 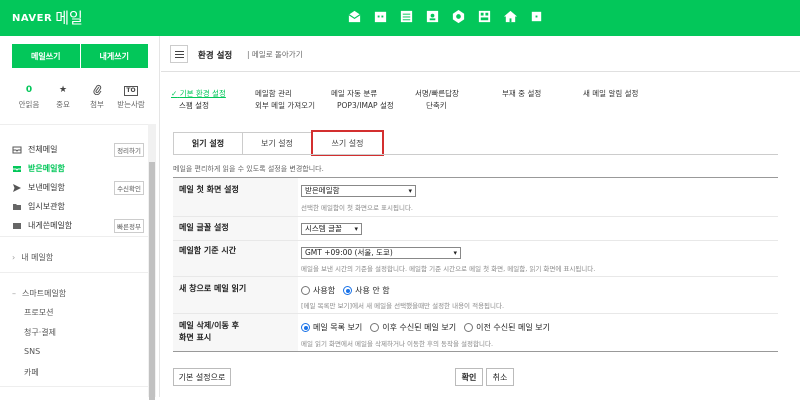 What do you see at coordinates (14, 257) in the screenshot?
I see `chevron-right-icon: ›` at bounding box center [14, 257].